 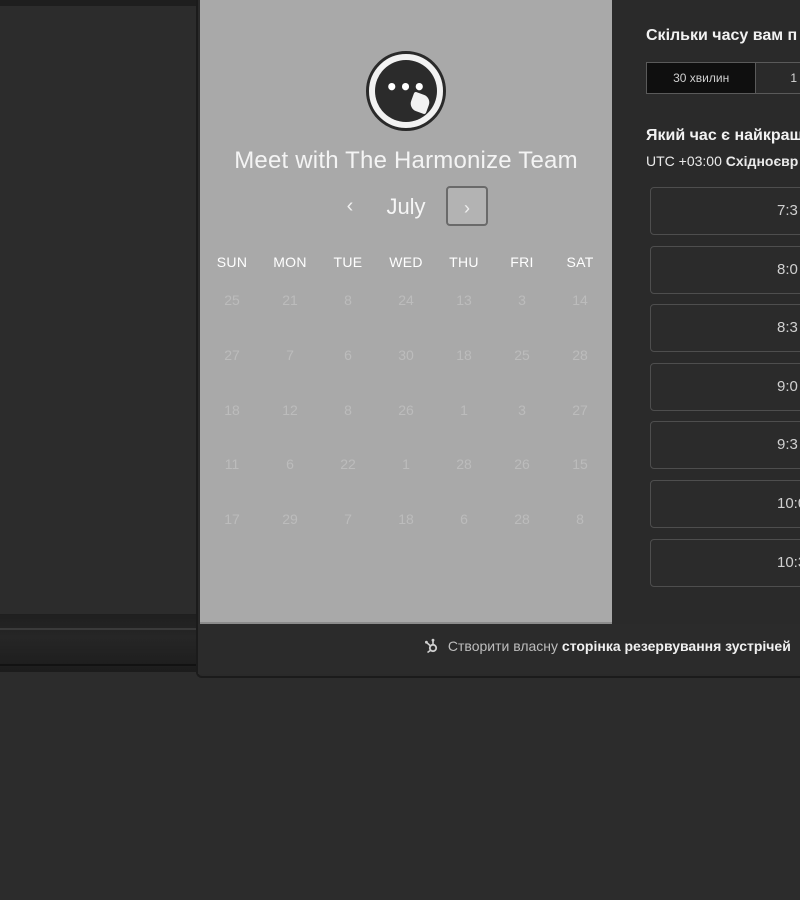 I want to click on ellipsis-icon: •••, so click(x=406, y=87).